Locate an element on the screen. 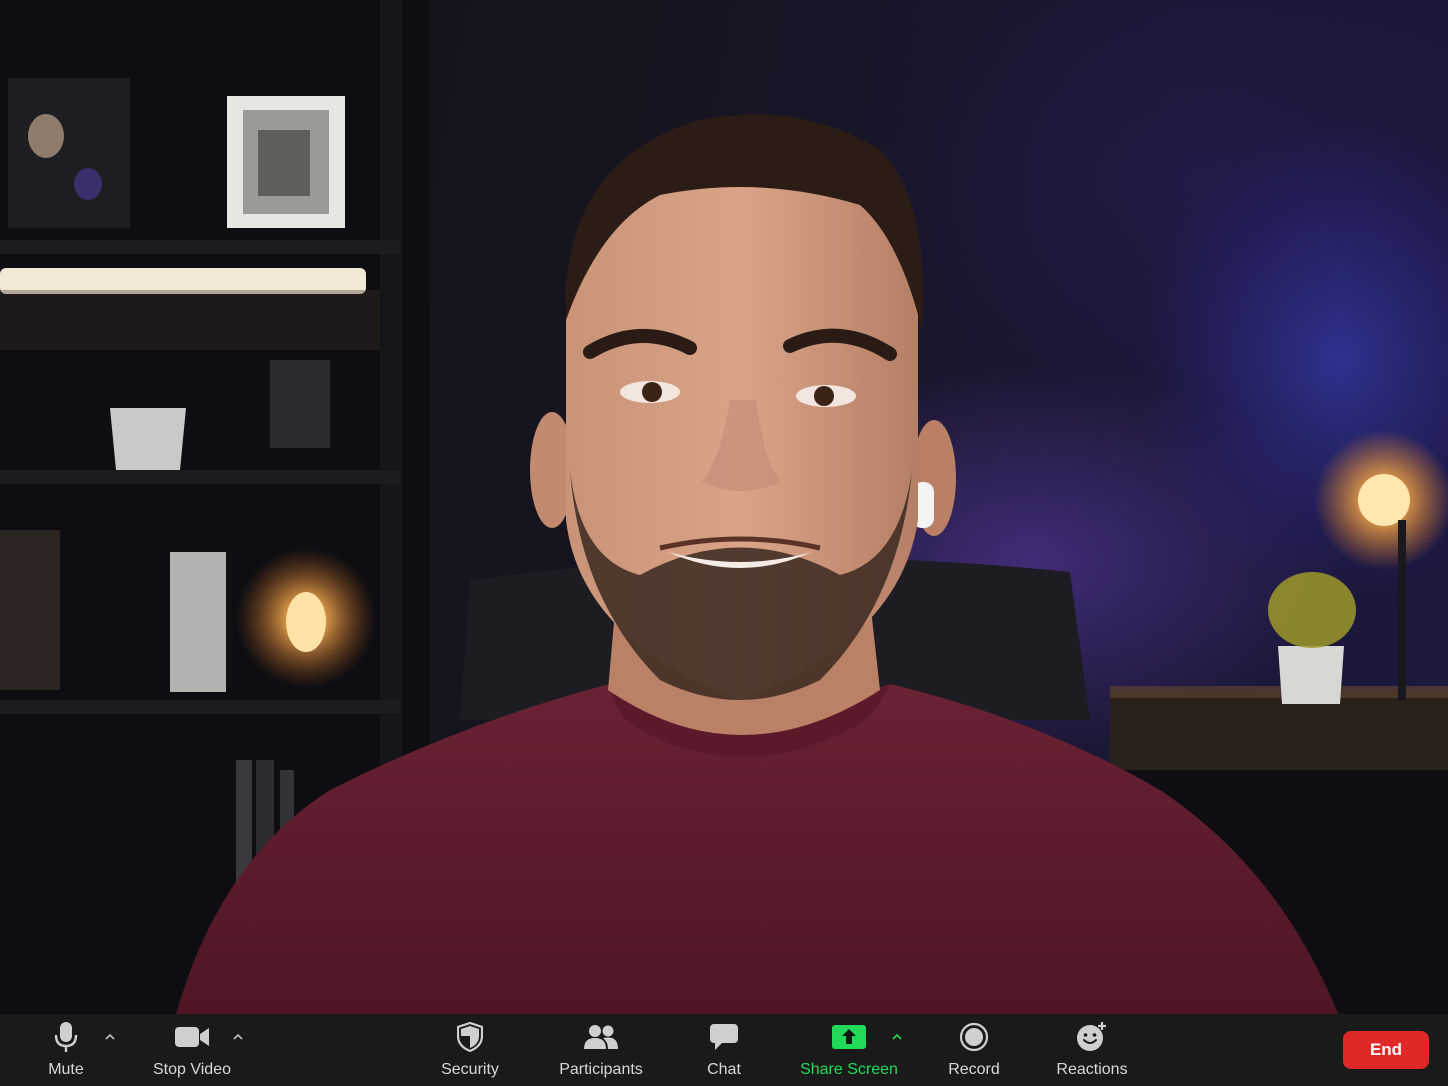 This screenshot has height=1086, width=1448. share-screen-button: Share Screen is located at coordinates (849, 1050).